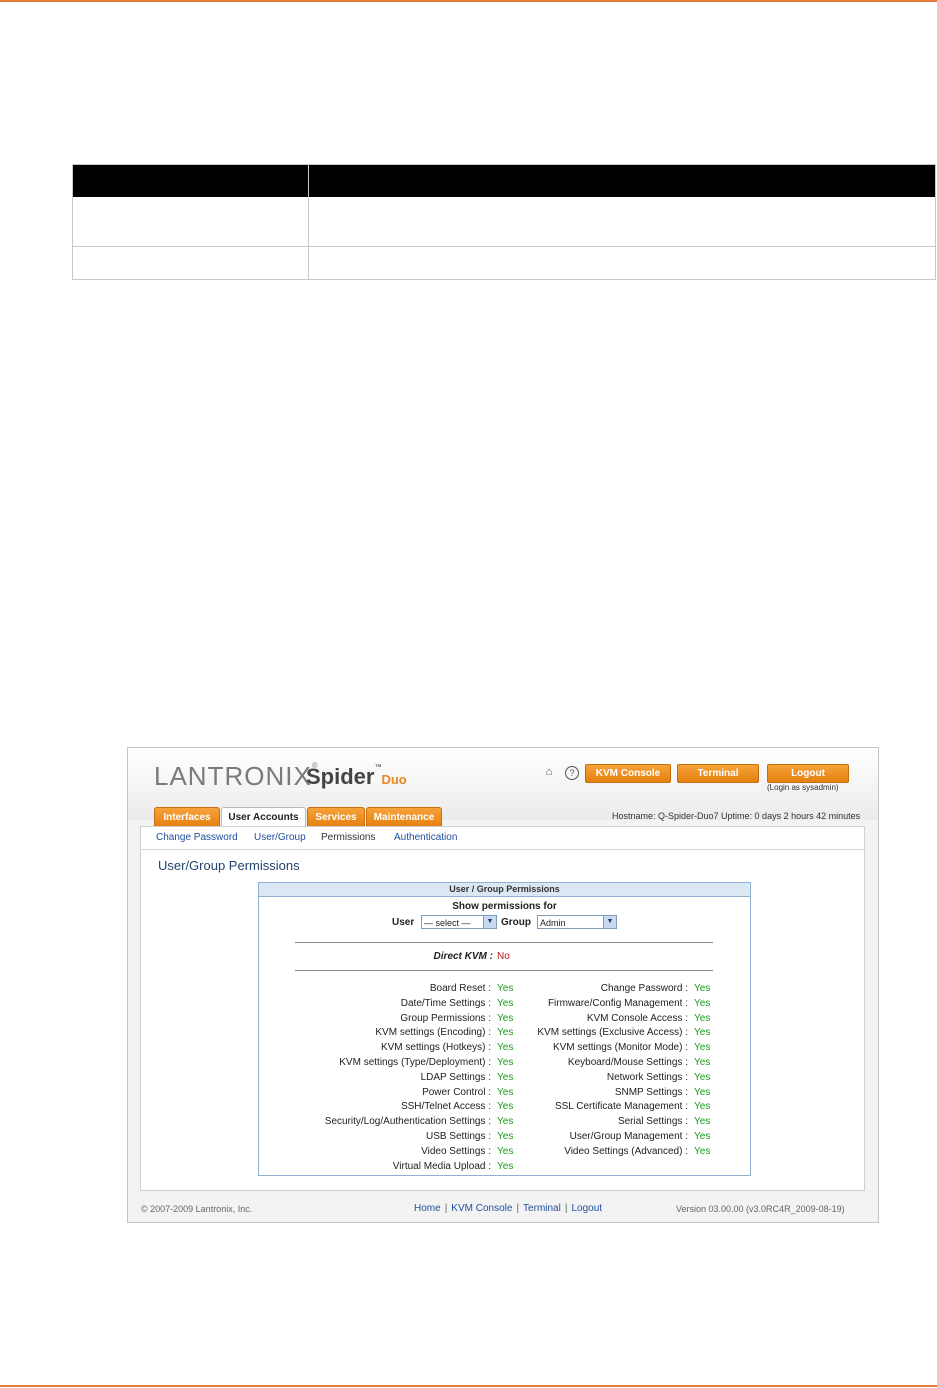  I want to click on permission-label: SSL Certificate Management :, so click(621, 1107).